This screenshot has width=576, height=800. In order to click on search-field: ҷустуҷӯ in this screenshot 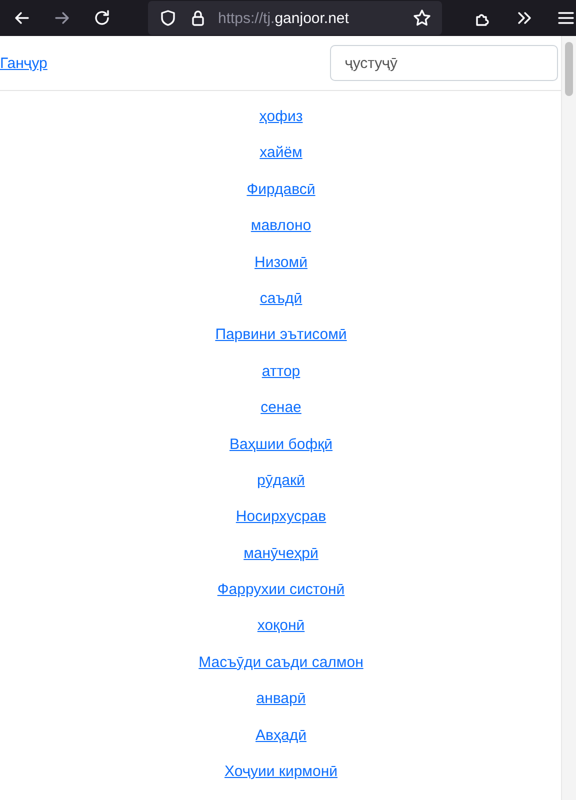, I will do `click(444, 63)`.